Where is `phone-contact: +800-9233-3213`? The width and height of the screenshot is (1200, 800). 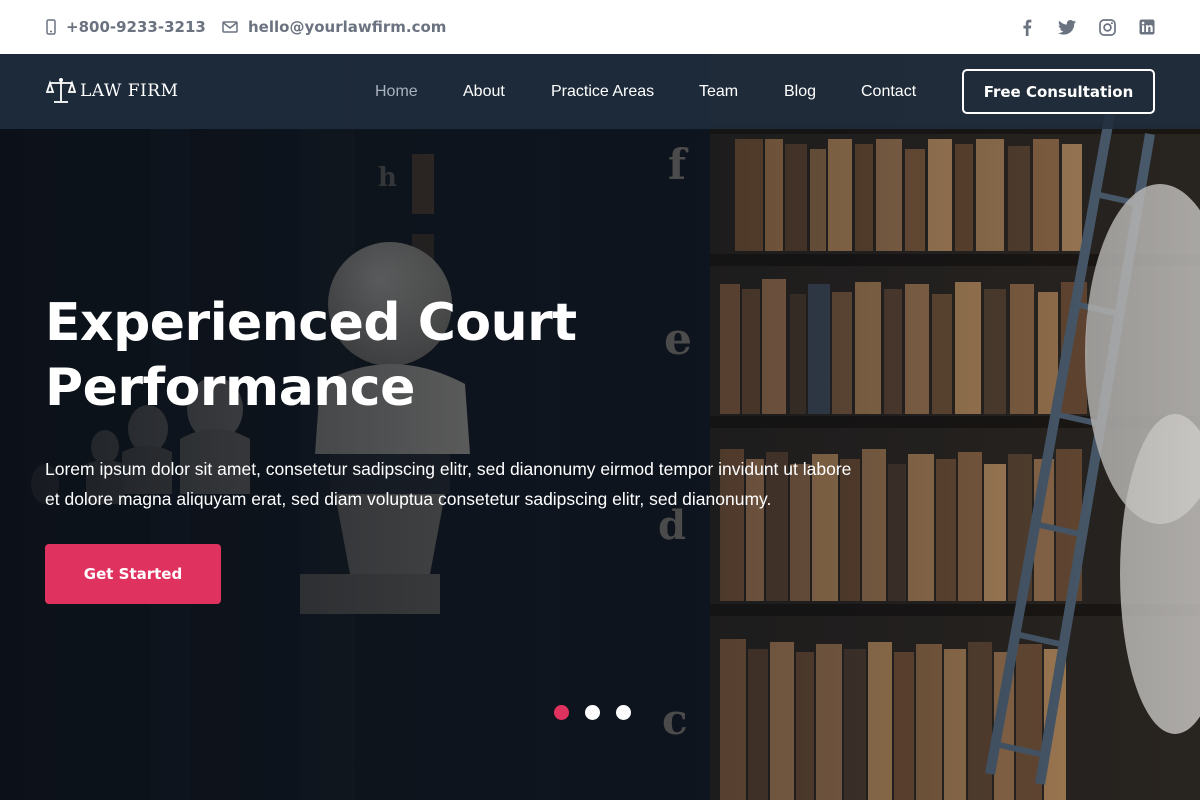 phone-contact: +800-9233-3213 is located at coordinates (126, 27).